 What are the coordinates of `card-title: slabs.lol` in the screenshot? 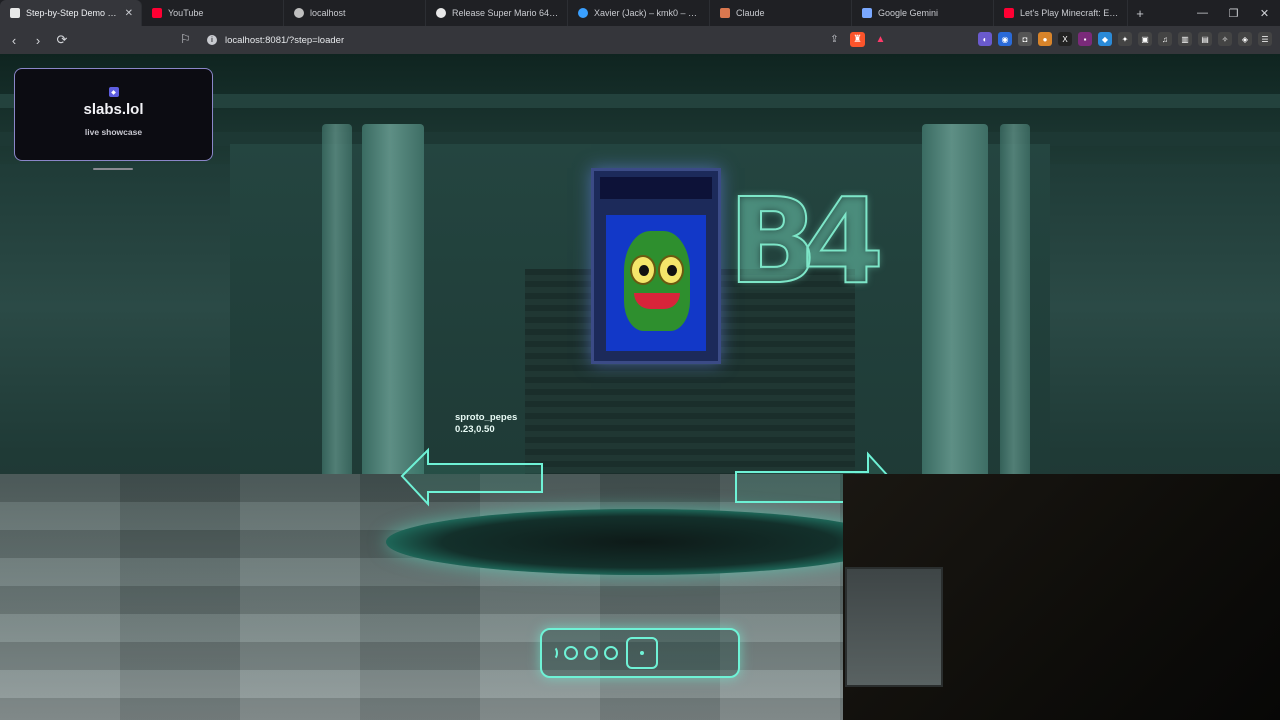 It's located at (113, 109).